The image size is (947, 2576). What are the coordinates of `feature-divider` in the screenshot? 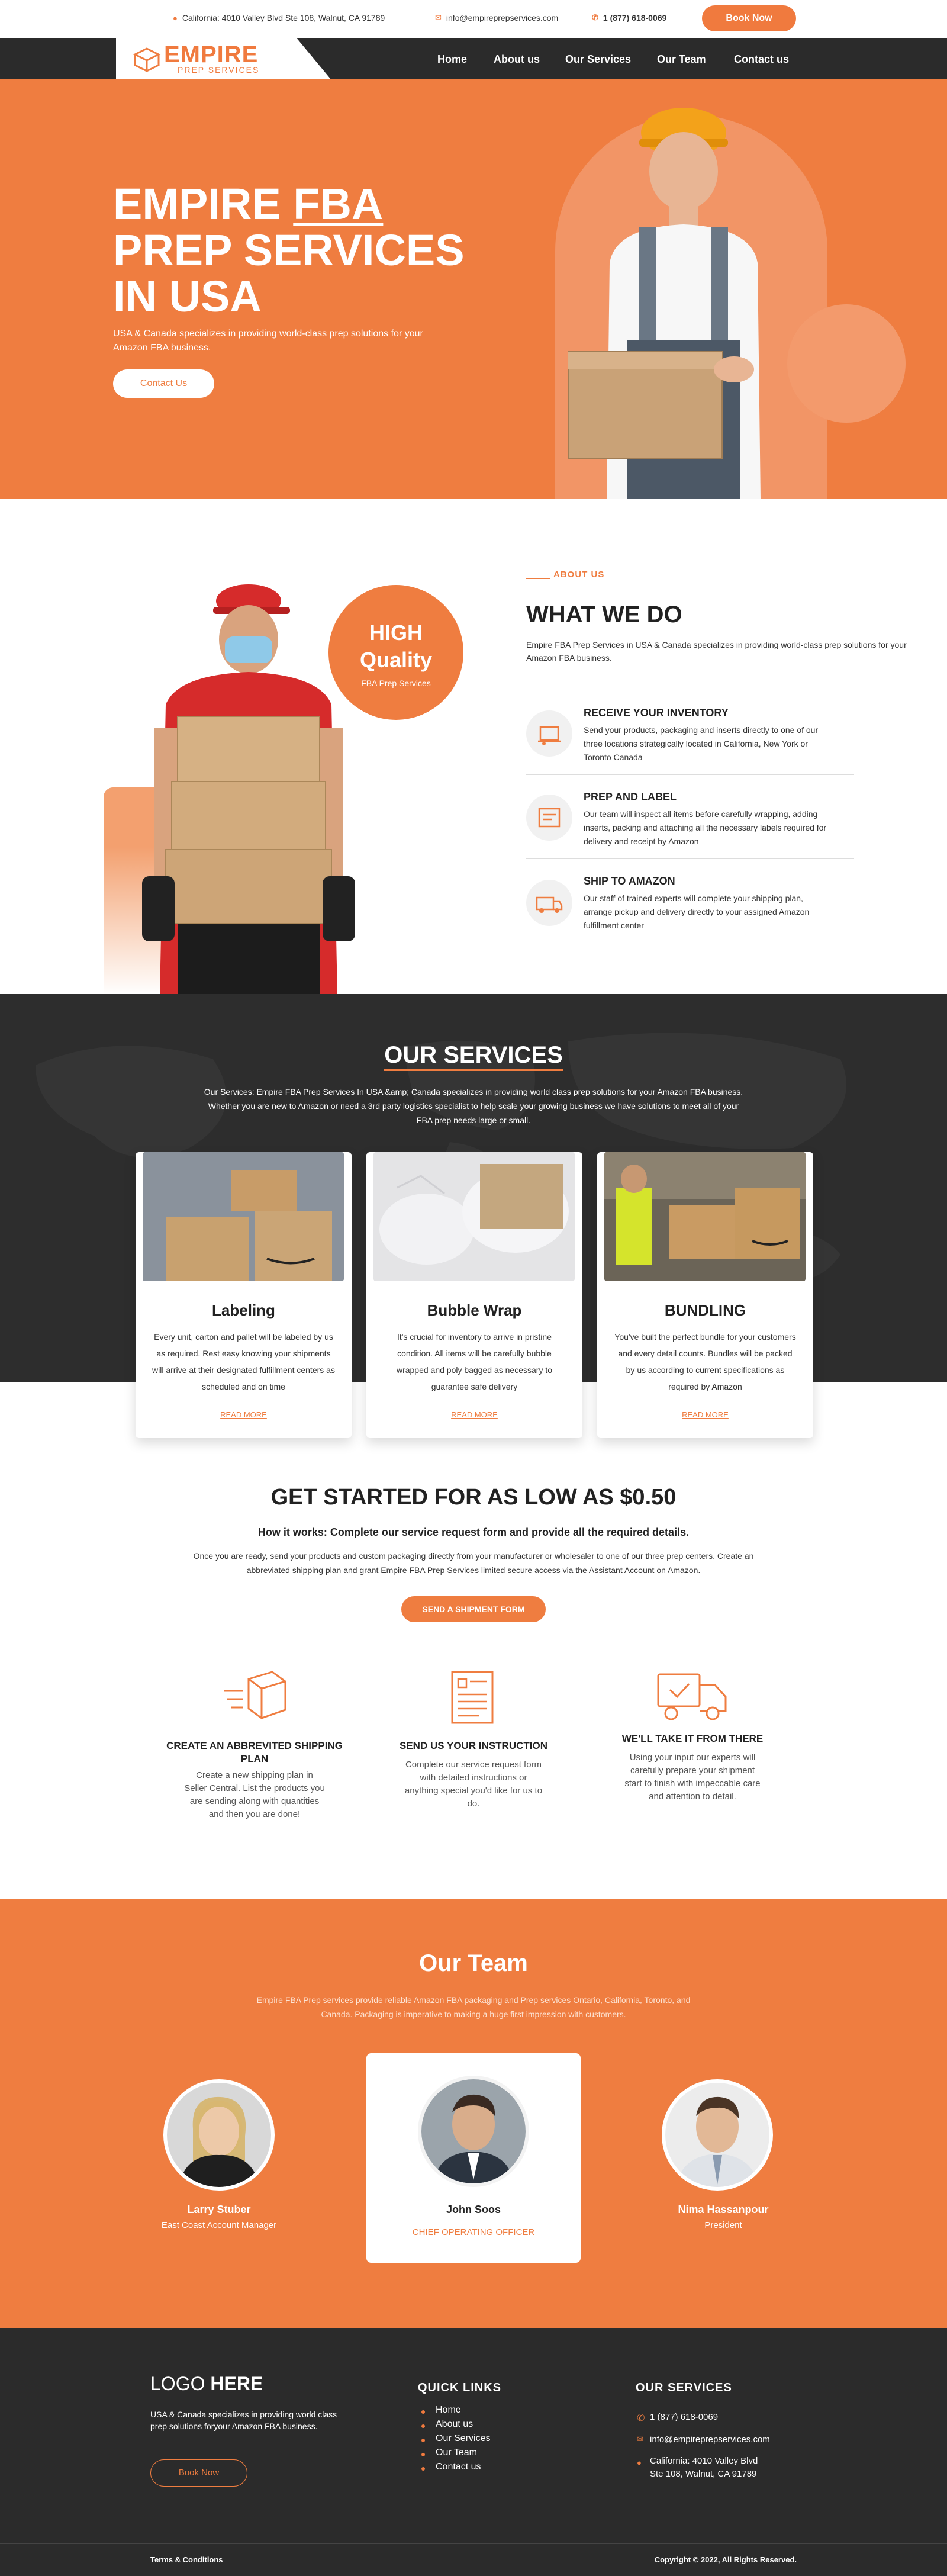 It's located at (690, 775).